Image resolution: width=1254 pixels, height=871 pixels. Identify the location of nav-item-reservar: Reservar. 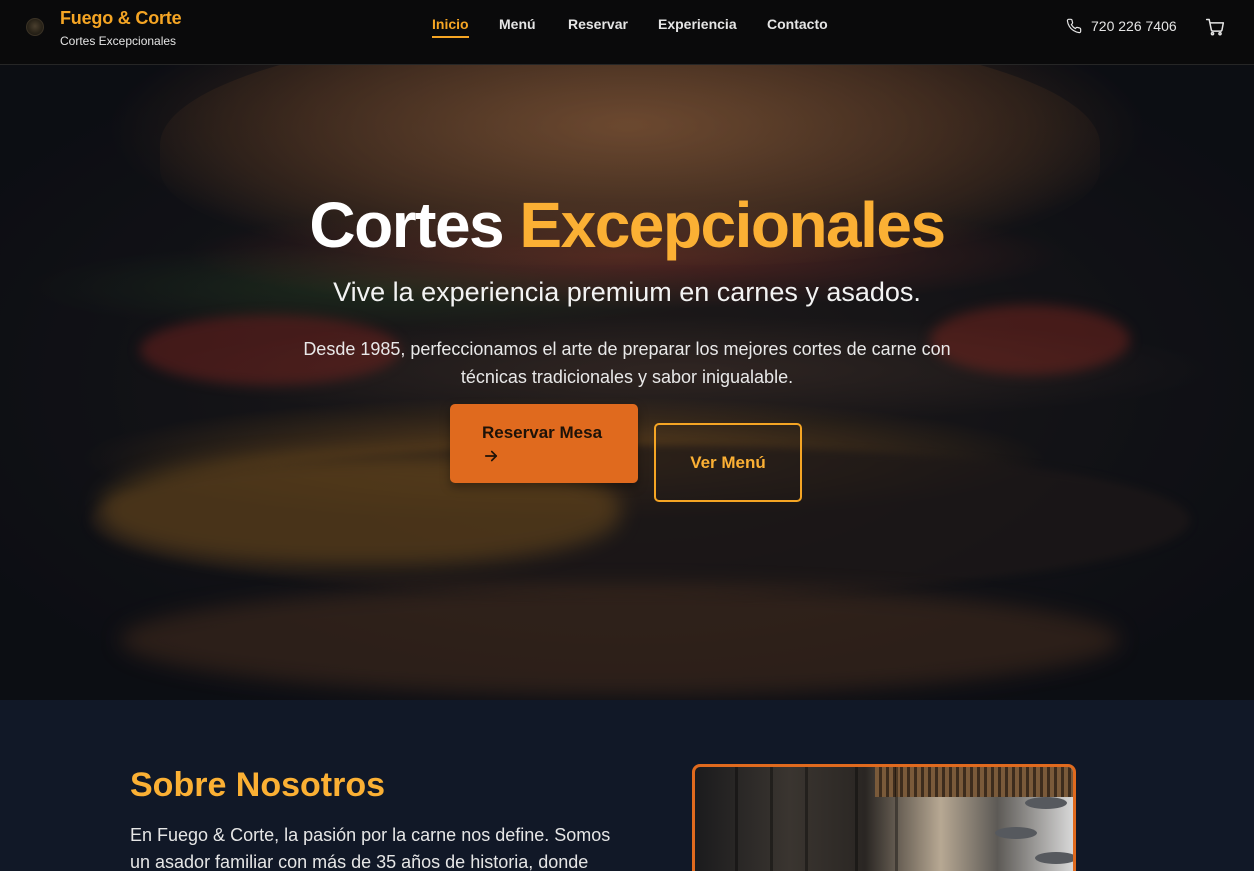
(598, 24).